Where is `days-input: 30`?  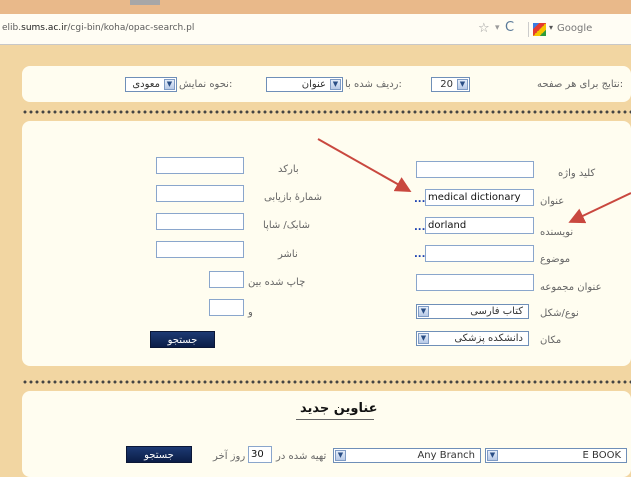 days-input: 30 is located at coordinates (260, 454).